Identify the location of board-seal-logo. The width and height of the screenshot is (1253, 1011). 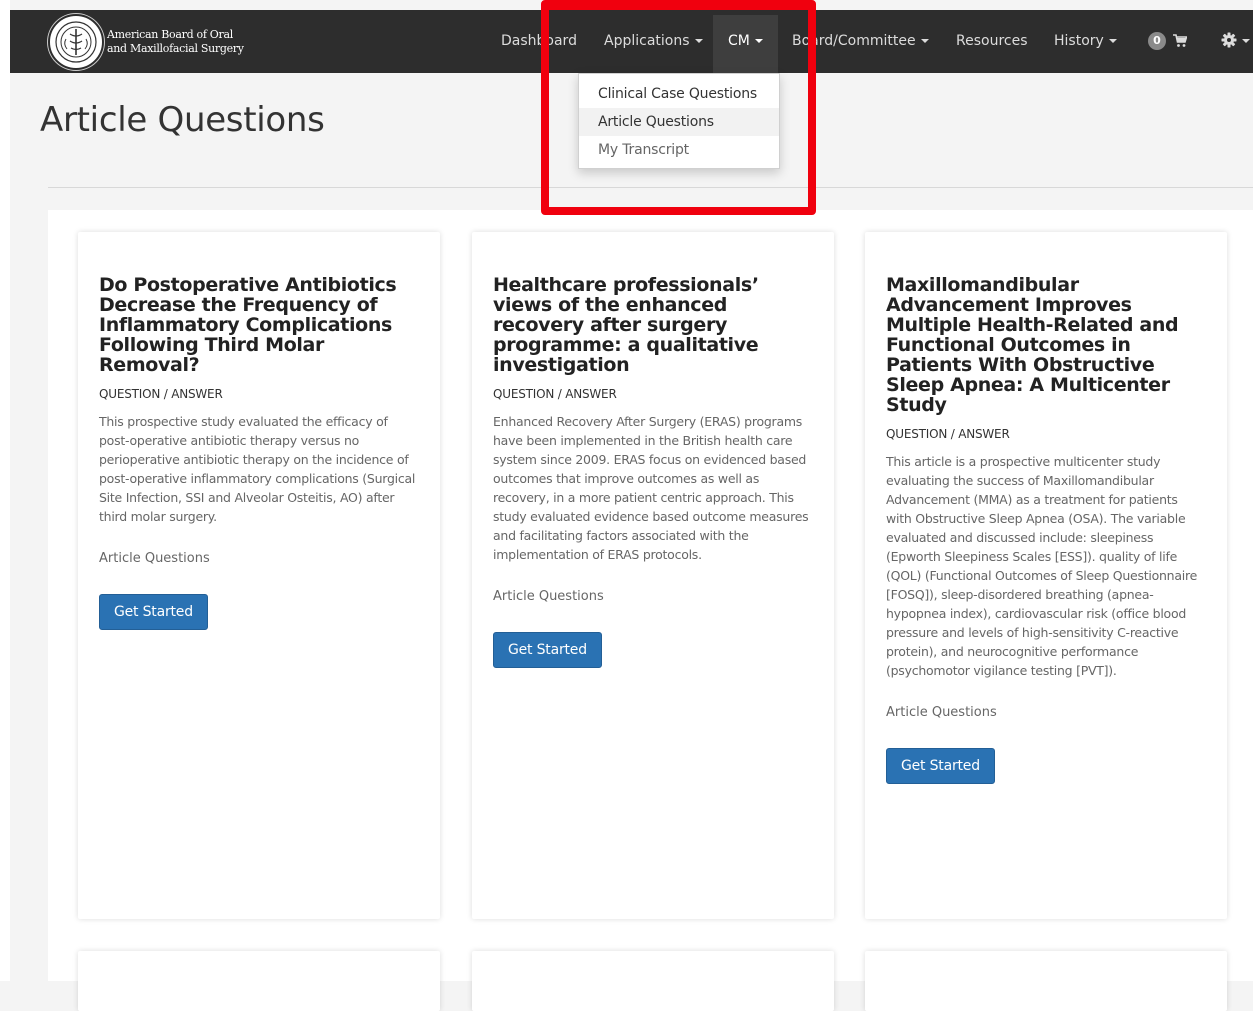
(76, 42).